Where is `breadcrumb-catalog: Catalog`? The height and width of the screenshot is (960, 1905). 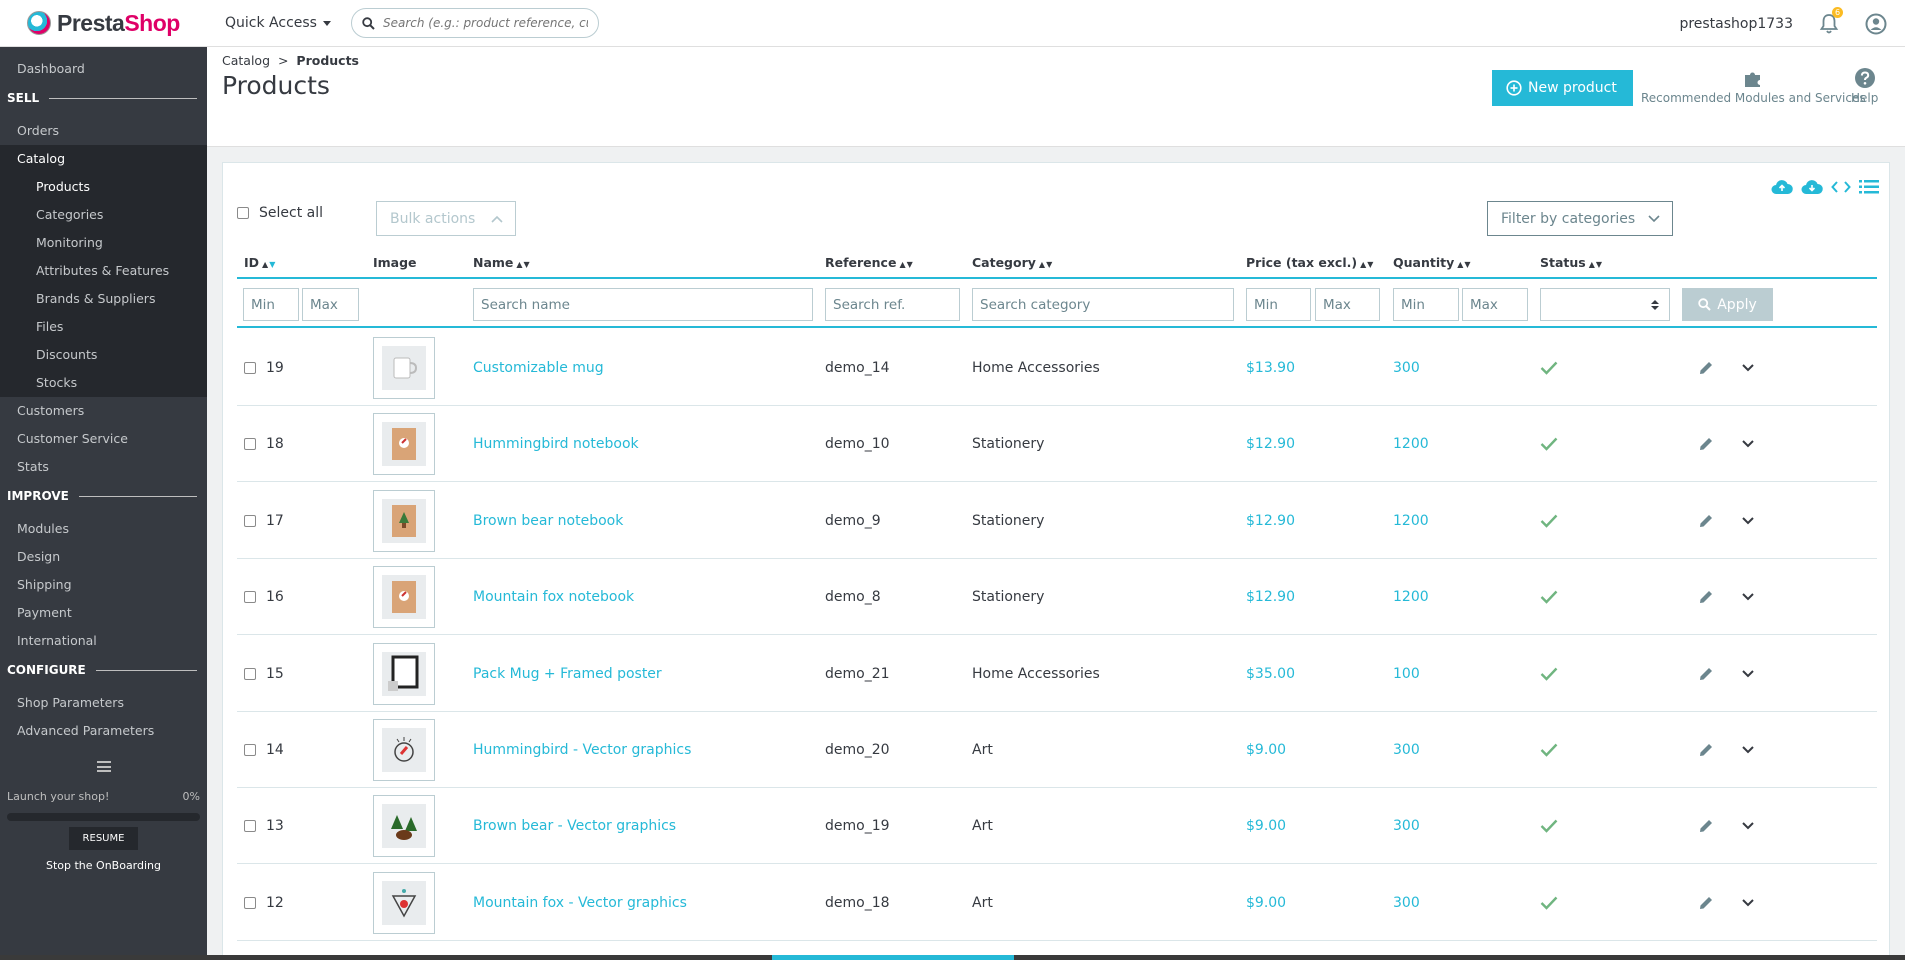 breadcrumb-catalog: Catalog is located at coordinates (246, 60).